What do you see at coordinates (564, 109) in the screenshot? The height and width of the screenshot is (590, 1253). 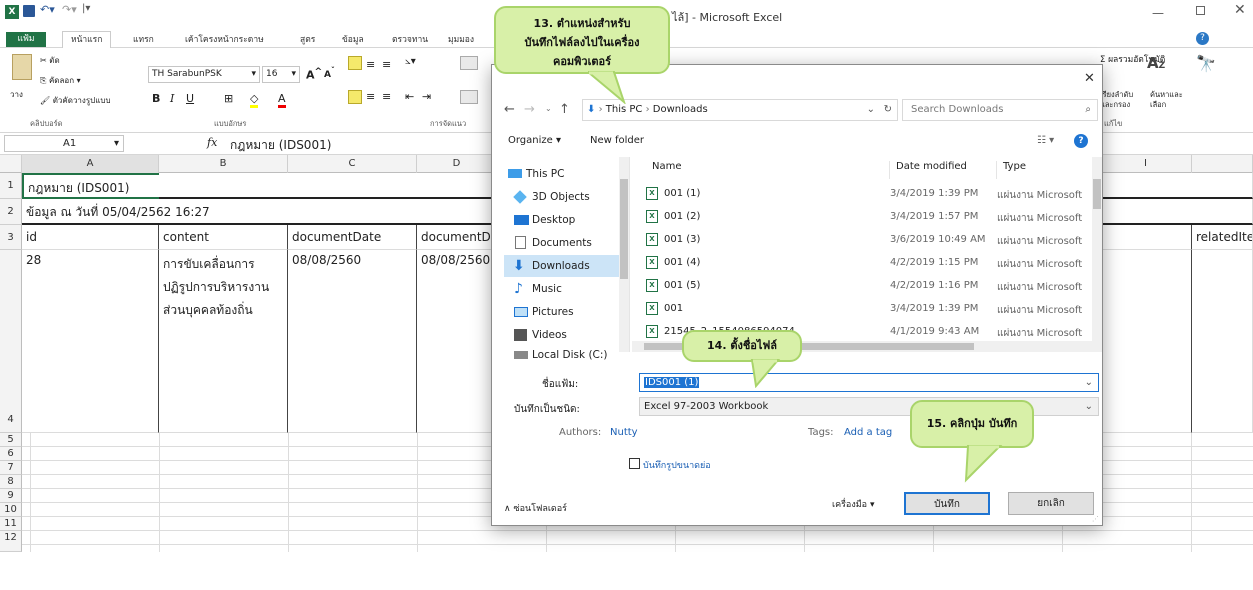 I see `up-icon: ↑` at bounding box center [564, 109].